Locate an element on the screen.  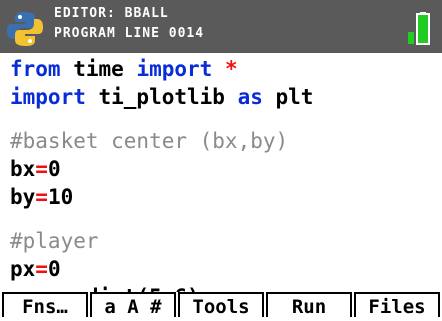
operator: * is located at coordinates (231, 69).